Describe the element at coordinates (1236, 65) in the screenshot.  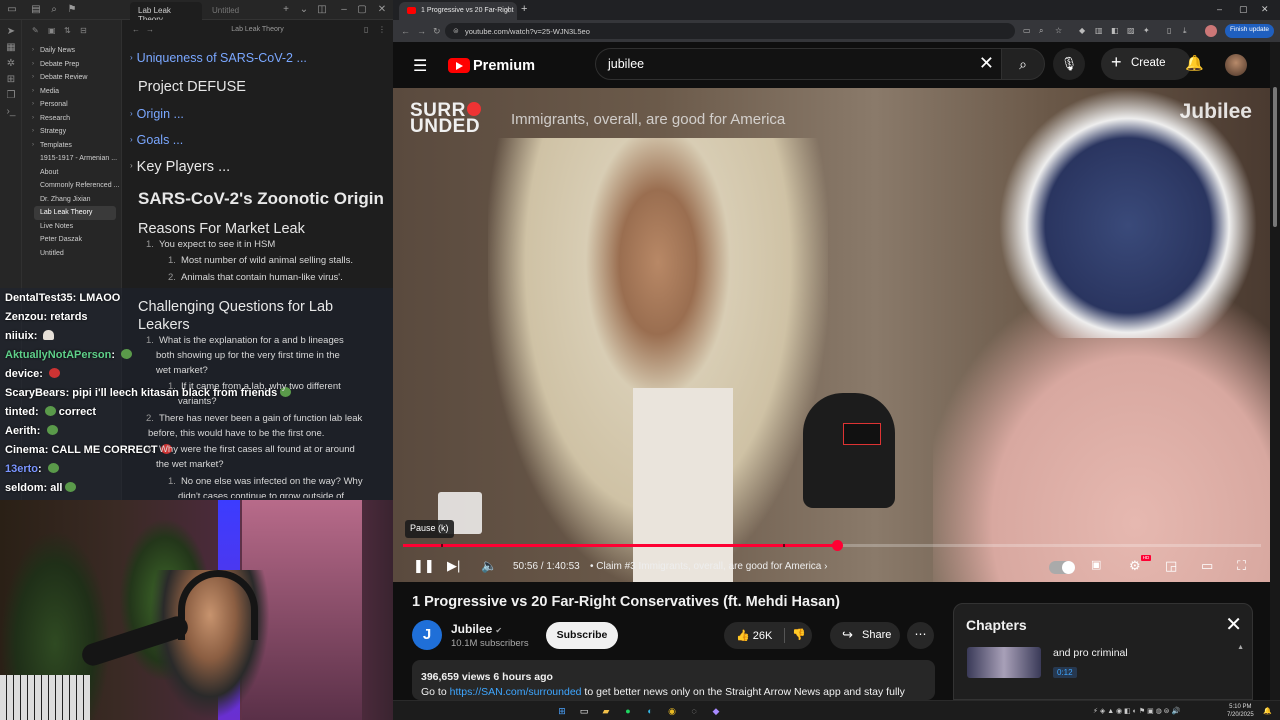
I see `account-avatar` at that location.